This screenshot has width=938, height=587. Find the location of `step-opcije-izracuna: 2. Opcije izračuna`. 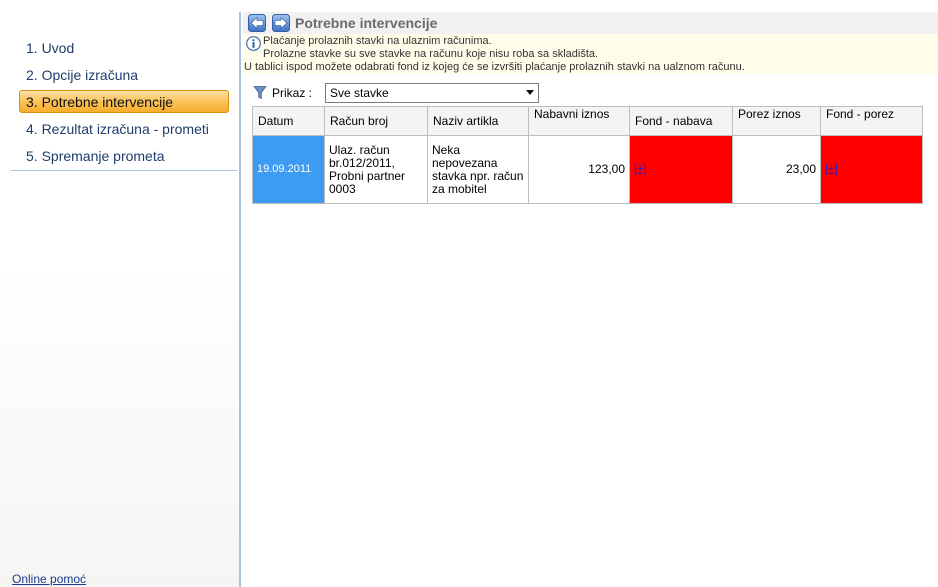

step-opcije-izracuna: 2. Opcije izračuna is located at coordinates (124, 74).